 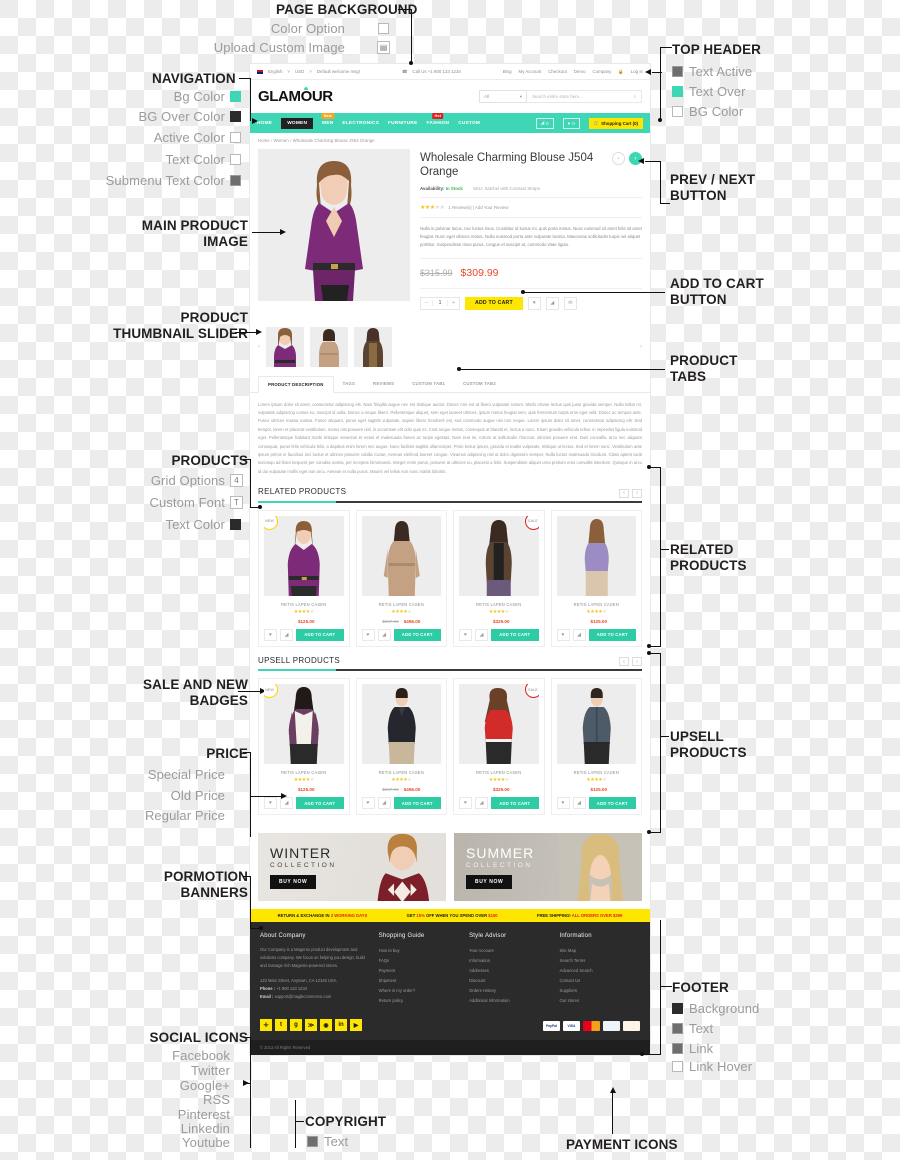 I want to click on footer-link: Search Terms, so click(x=600, y=961).